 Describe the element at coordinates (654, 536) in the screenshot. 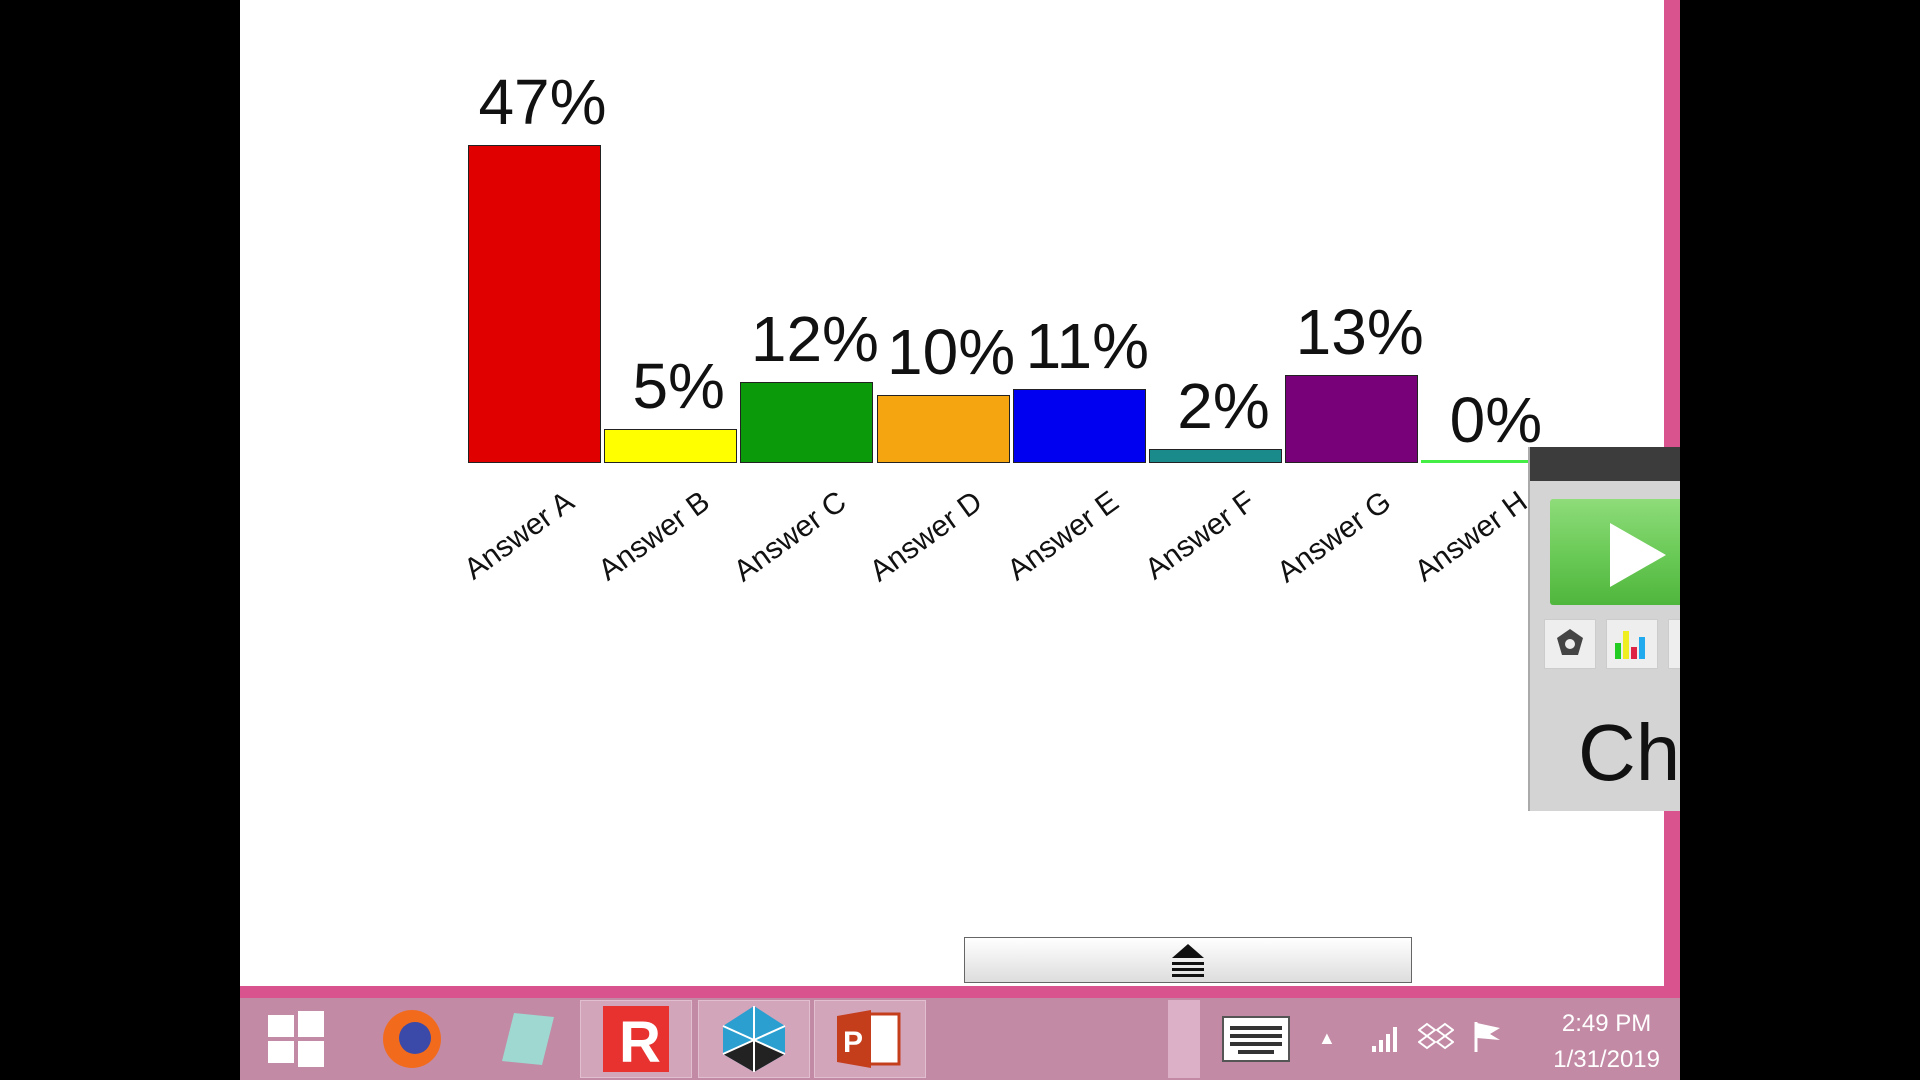

I see `category-label: Answer B` at that location.